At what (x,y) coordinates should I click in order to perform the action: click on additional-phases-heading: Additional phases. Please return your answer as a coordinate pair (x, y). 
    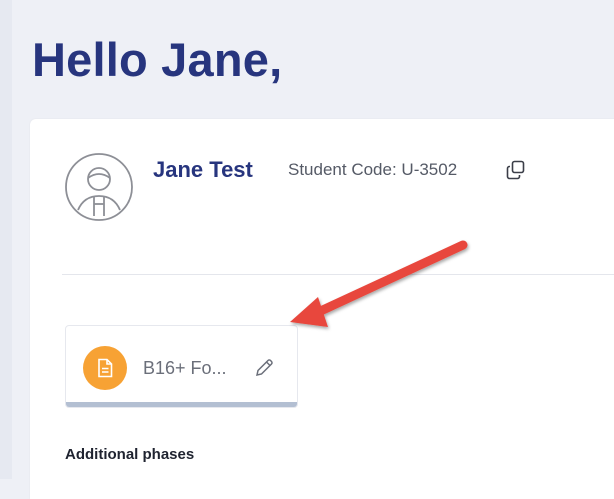
    Looking at the image, I should click on (130, 454).